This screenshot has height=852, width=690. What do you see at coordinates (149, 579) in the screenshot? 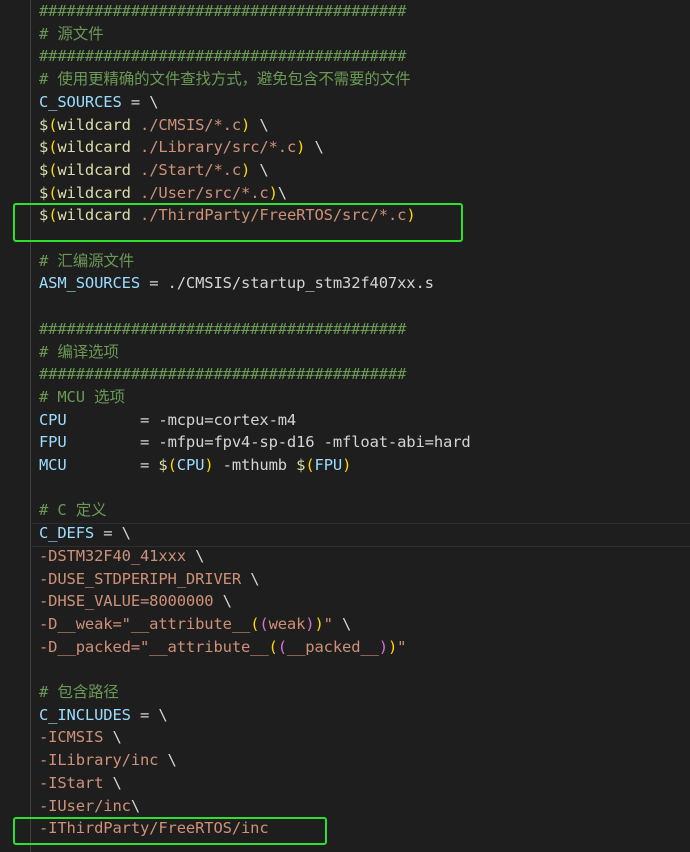
I see `code-line: -DUSE_STDPERIPH_DRIVER \` at bounding box center [149, 579].